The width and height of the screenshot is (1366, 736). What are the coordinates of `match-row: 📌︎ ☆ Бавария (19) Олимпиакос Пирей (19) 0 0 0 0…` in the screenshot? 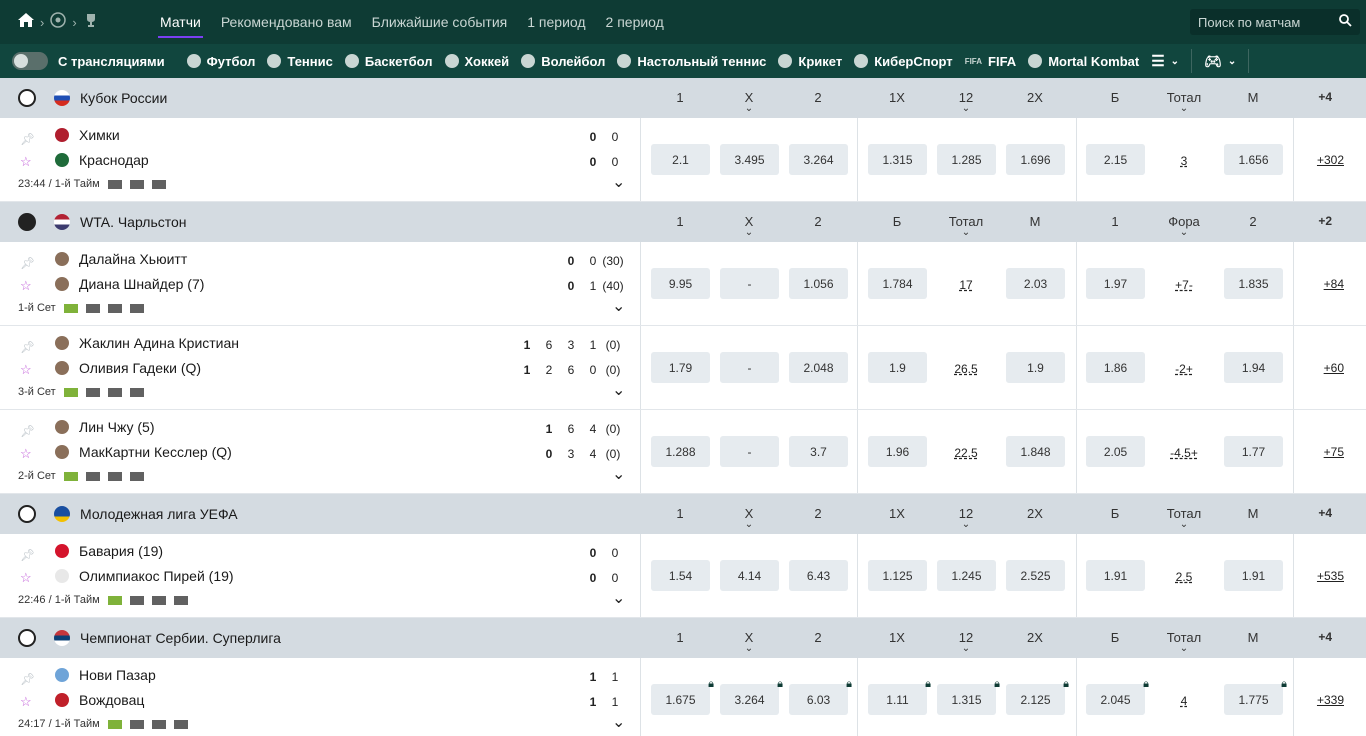 It's located at (683, 576).